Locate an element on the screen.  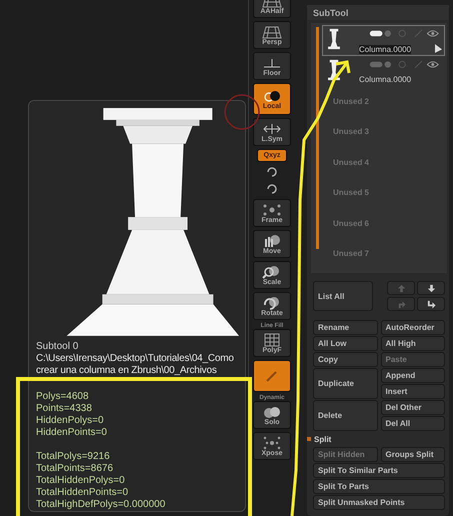
stat-line: HiddenPolys=0 is located at coordinates (70, 421).